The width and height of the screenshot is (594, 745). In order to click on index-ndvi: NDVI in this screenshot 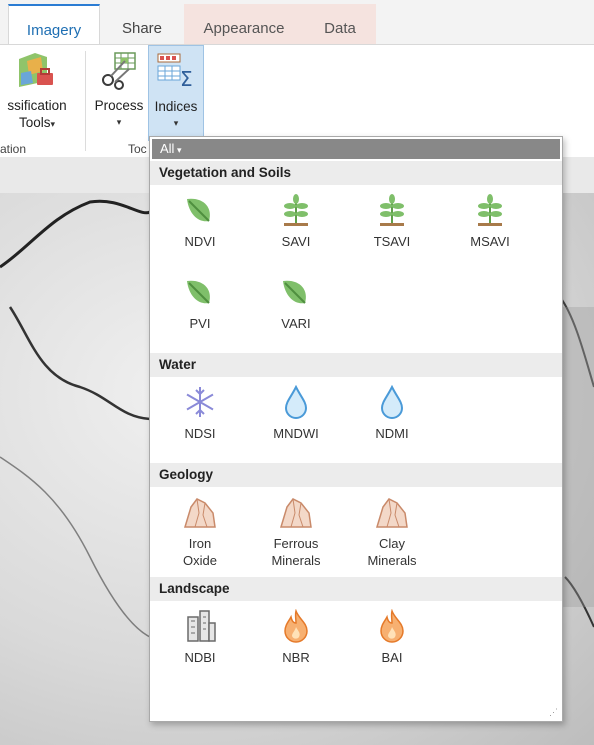, I will do `click(200, 218)`.